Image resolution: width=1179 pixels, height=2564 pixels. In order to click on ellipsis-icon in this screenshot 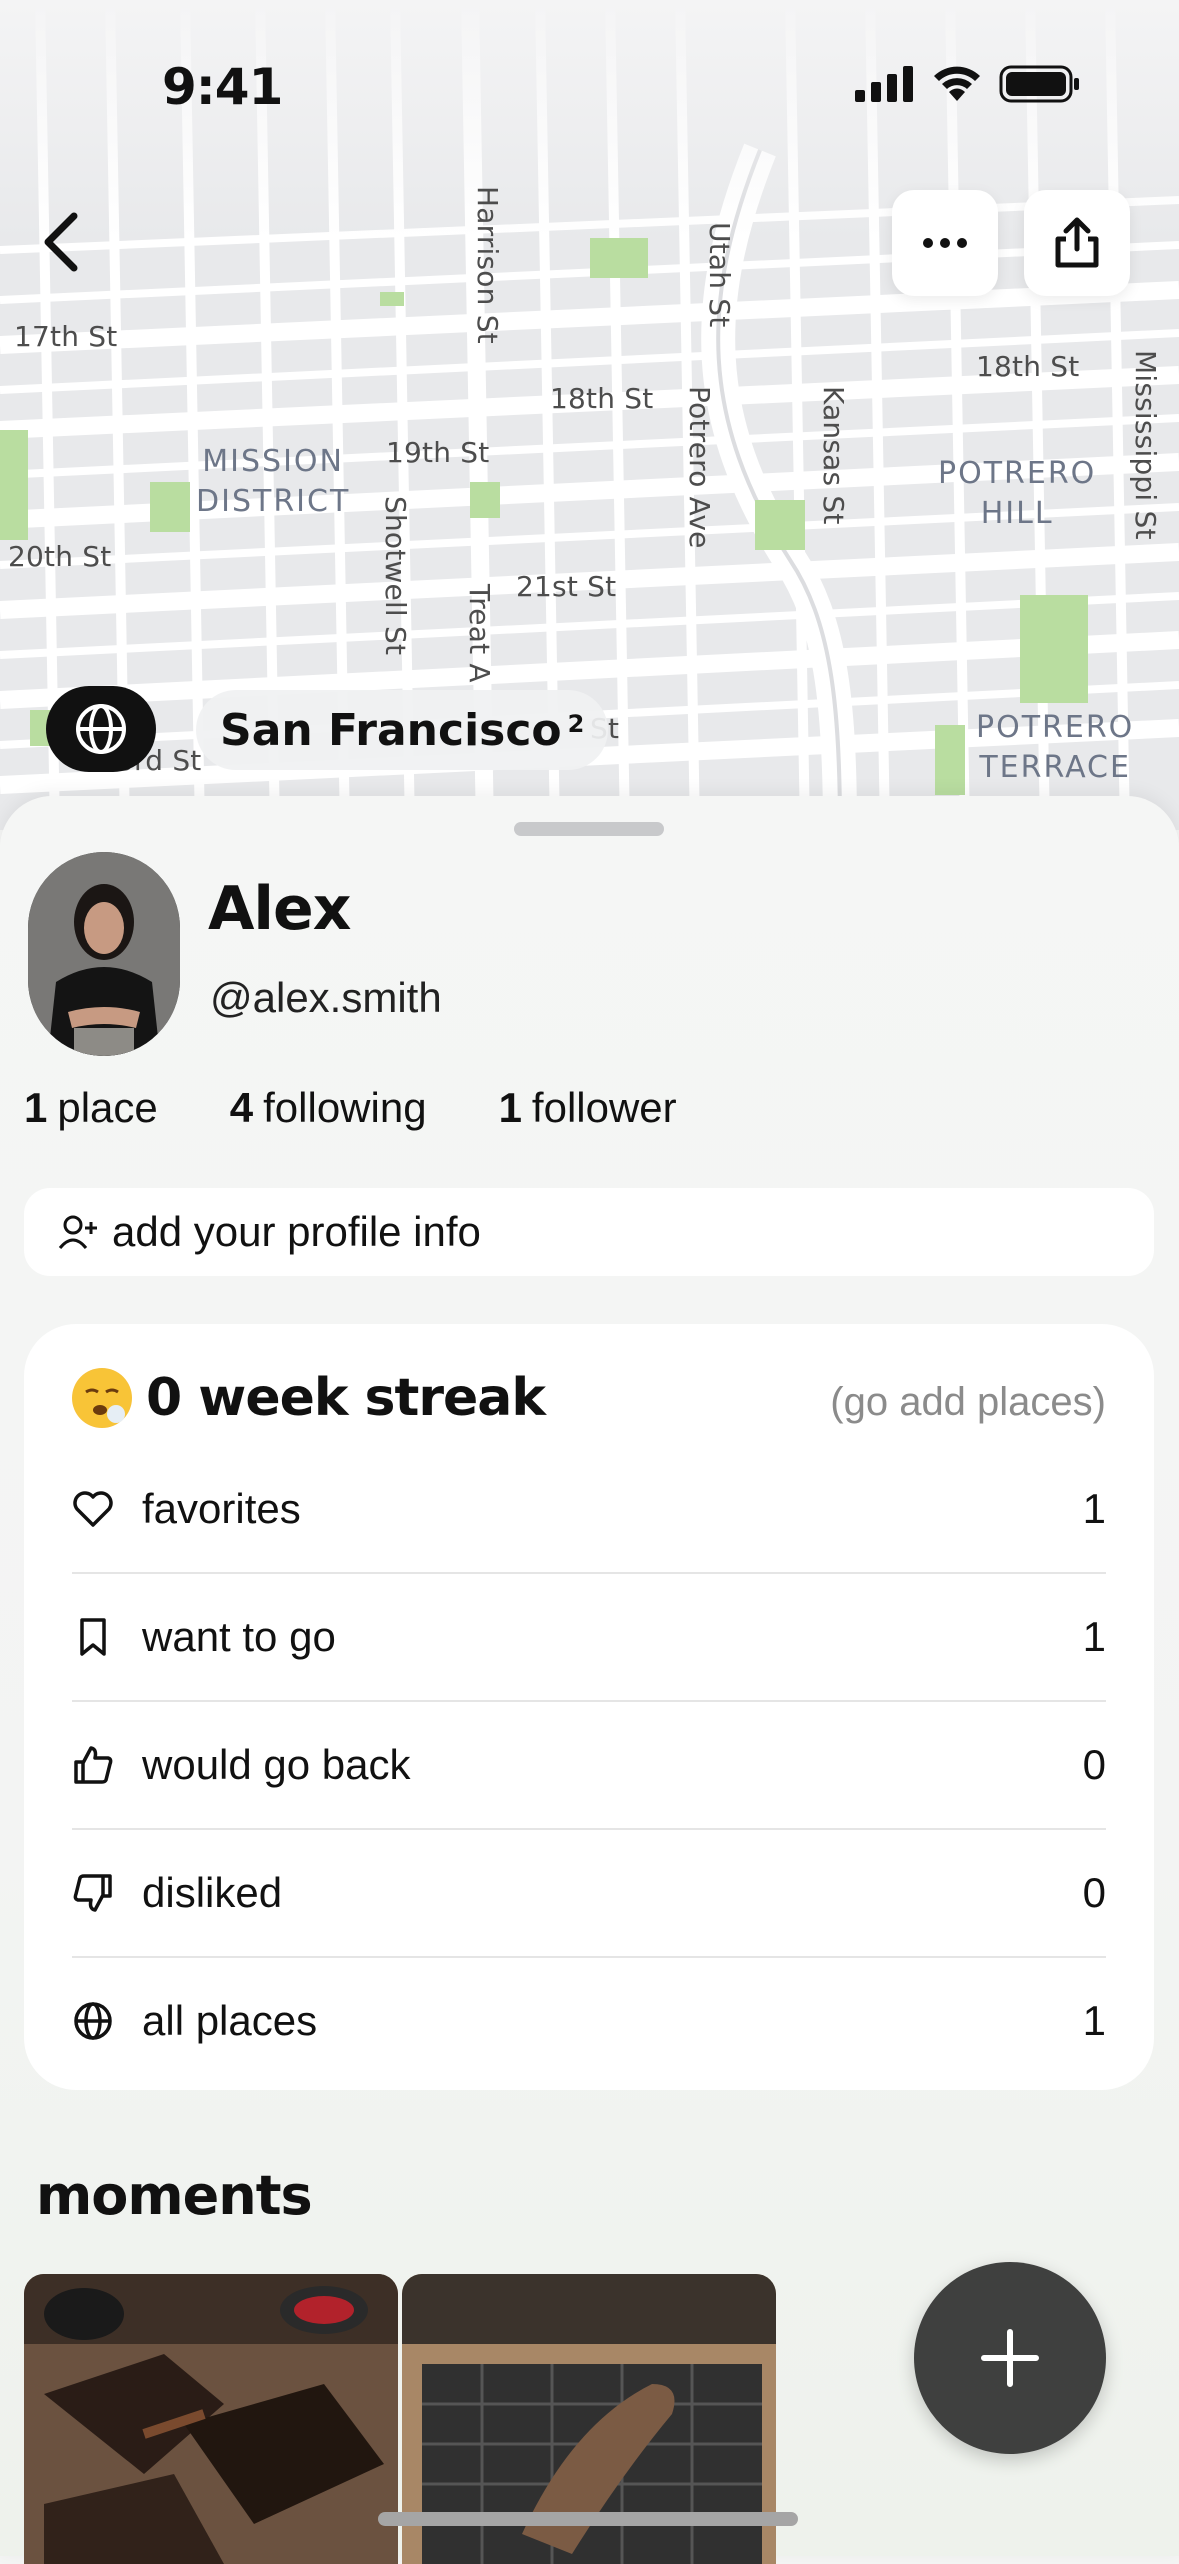, I will do `click(945, 243)`.